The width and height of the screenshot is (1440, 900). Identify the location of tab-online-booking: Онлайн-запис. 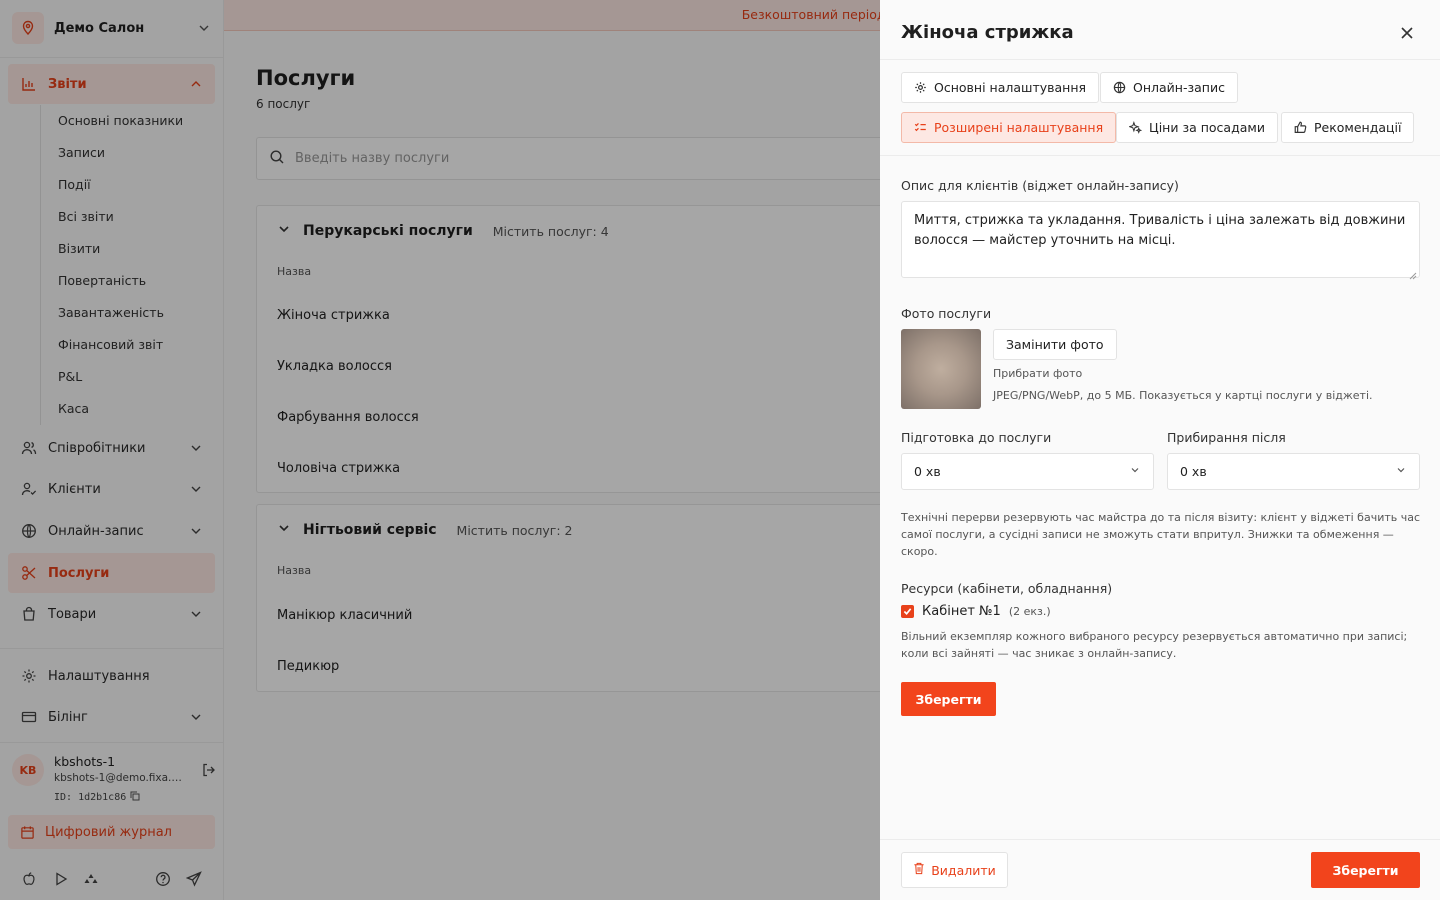
(1169, 87).